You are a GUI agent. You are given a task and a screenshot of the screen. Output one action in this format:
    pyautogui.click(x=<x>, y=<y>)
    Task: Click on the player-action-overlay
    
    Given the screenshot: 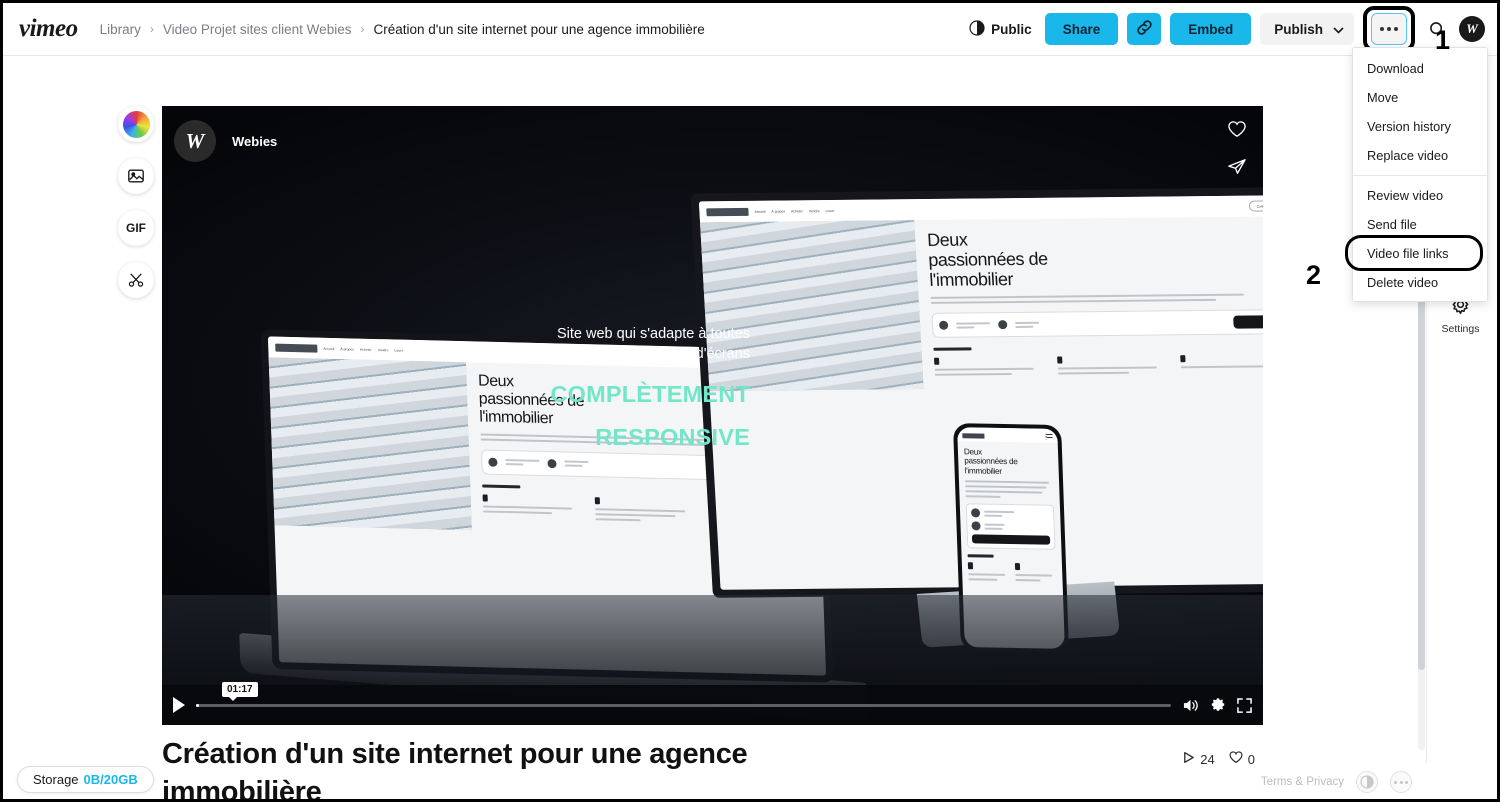 What is the action you would take?
    pyautogui.click(x=1237, y=150)
    